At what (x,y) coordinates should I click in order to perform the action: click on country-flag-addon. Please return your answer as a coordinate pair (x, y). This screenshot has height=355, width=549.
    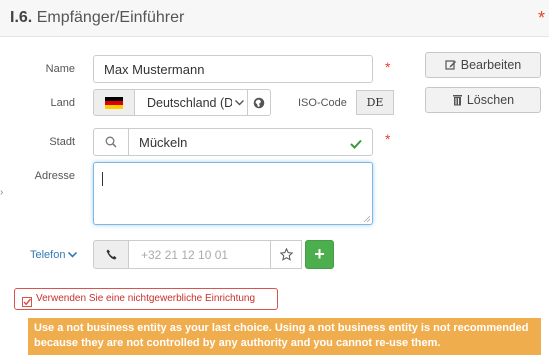
    Looking at the image, I should click on (114, 102).